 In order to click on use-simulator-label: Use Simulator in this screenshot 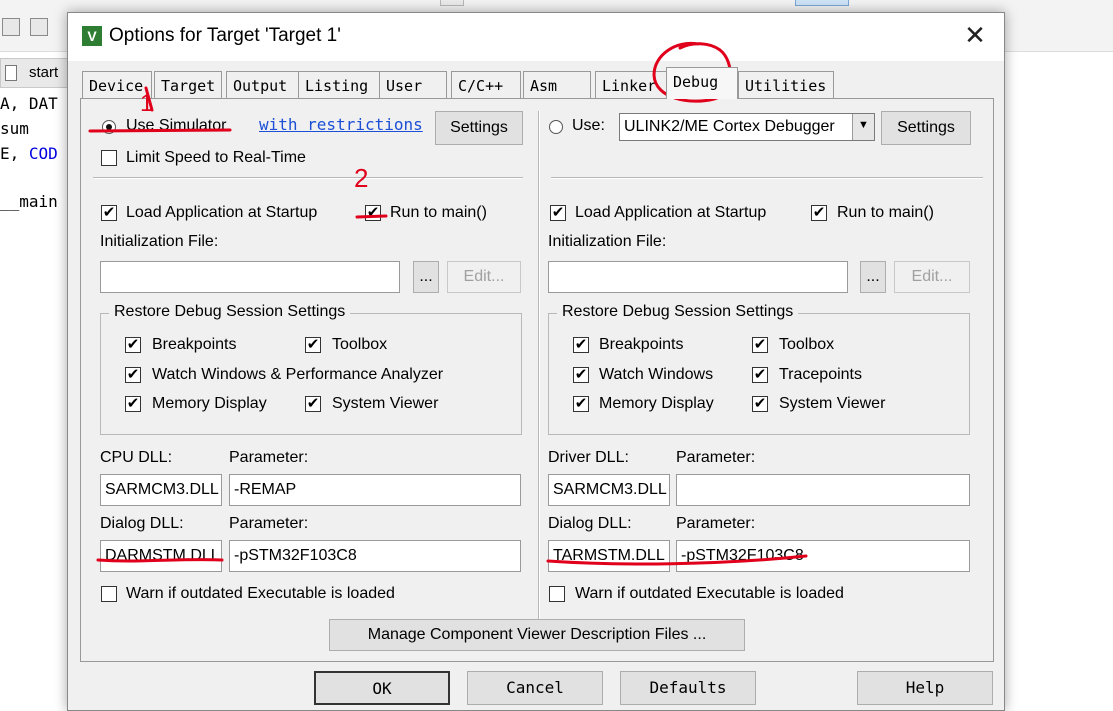, I will do `click(176, 126)`.